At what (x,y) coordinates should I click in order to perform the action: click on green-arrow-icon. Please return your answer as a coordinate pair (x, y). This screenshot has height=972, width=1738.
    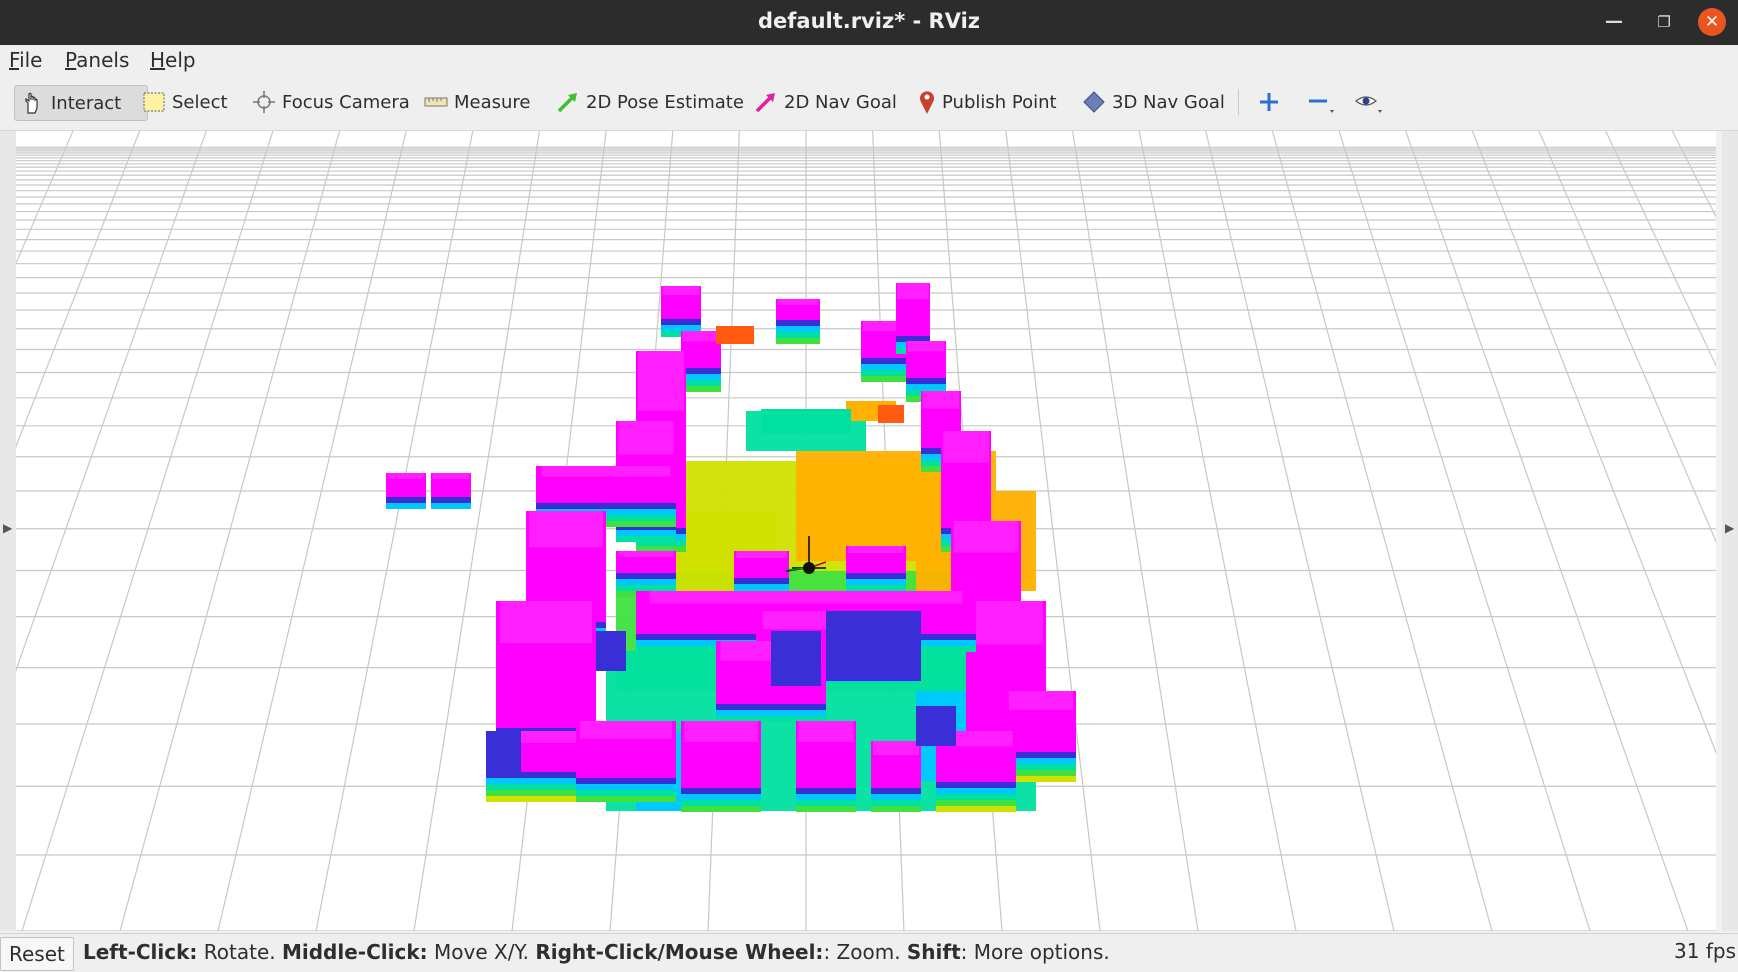
    Looking at the image, I should click on (567, 103).